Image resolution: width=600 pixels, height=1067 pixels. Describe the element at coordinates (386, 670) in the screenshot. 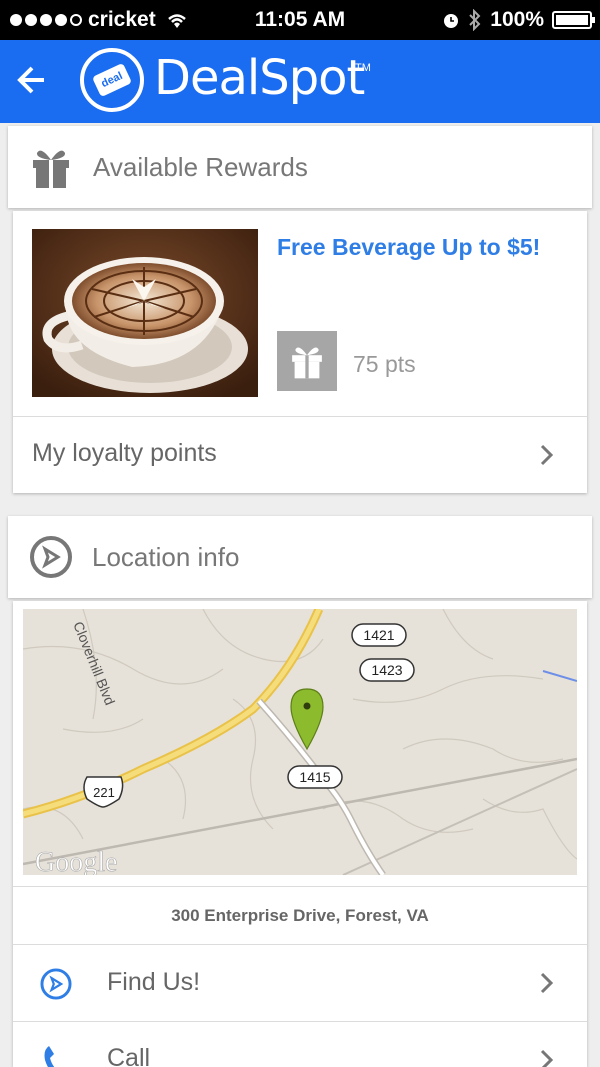

I see `route-badge: 1423` at that location.